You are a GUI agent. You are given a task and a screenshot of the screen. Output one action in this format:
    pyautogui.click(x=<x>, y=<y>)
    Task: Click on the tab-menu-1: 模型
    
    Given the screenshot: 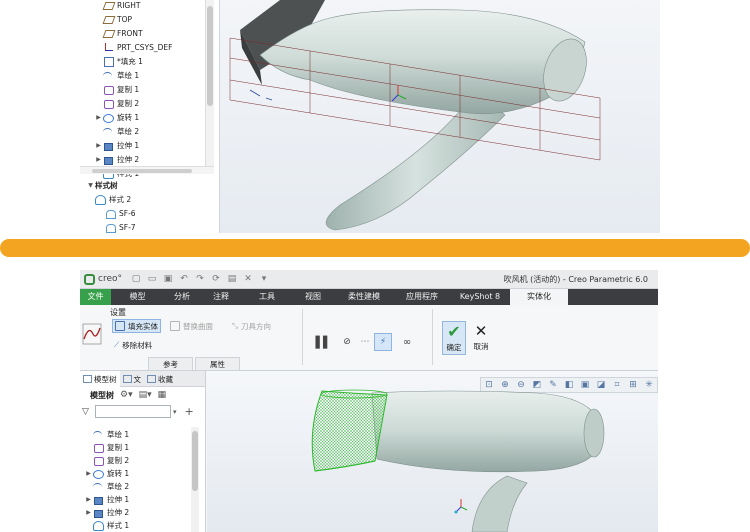 What is the action you would take?
    pyautogui.click(x=137, y=297)
    